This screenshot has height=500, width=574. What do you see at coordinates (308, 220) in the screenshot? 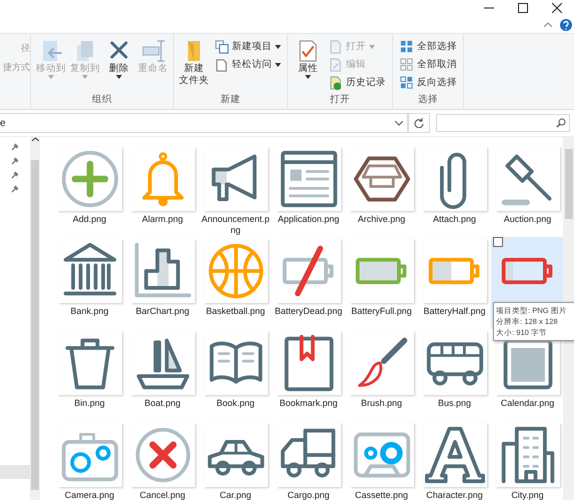
I see `file-name: Application.png` at bounding box center [308, 220].